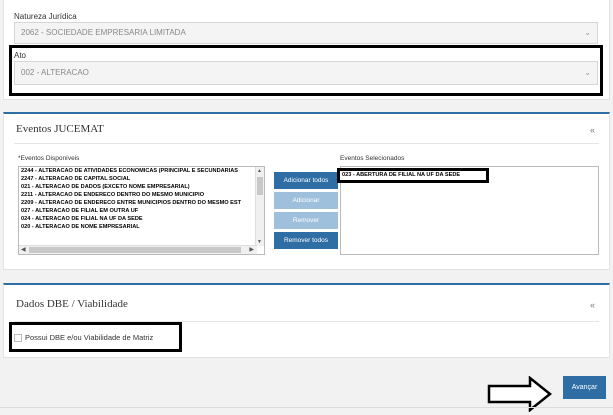 The width and height of the screenshot is (613, 415). I want to click on chevron-down-icon: ⌄, so click(587, 32).